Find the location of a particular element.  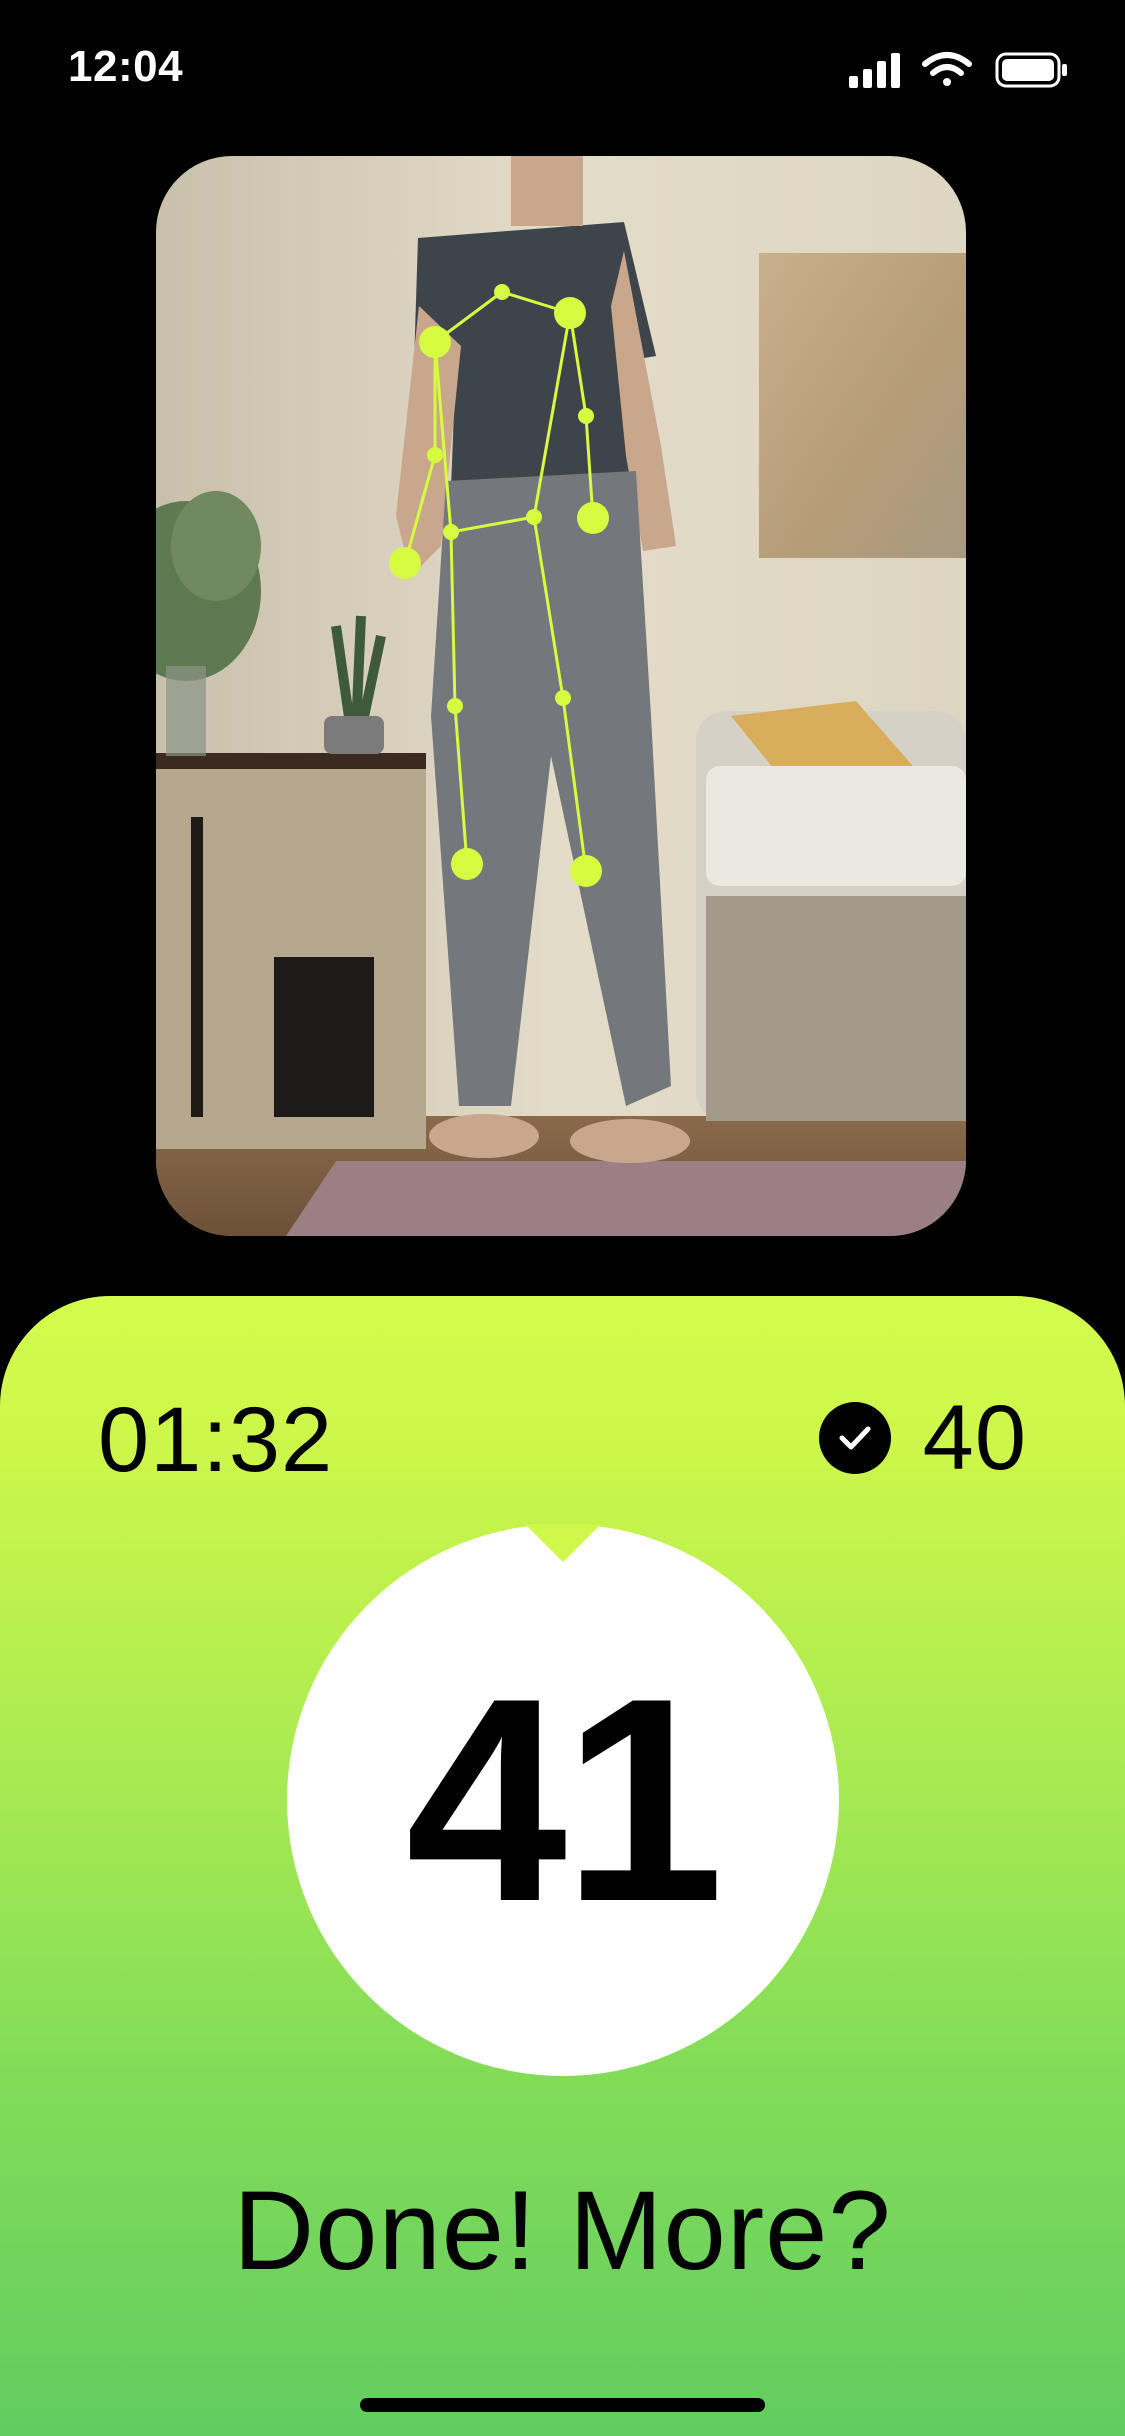

battery-icon is located at coordinates (1031, 70).